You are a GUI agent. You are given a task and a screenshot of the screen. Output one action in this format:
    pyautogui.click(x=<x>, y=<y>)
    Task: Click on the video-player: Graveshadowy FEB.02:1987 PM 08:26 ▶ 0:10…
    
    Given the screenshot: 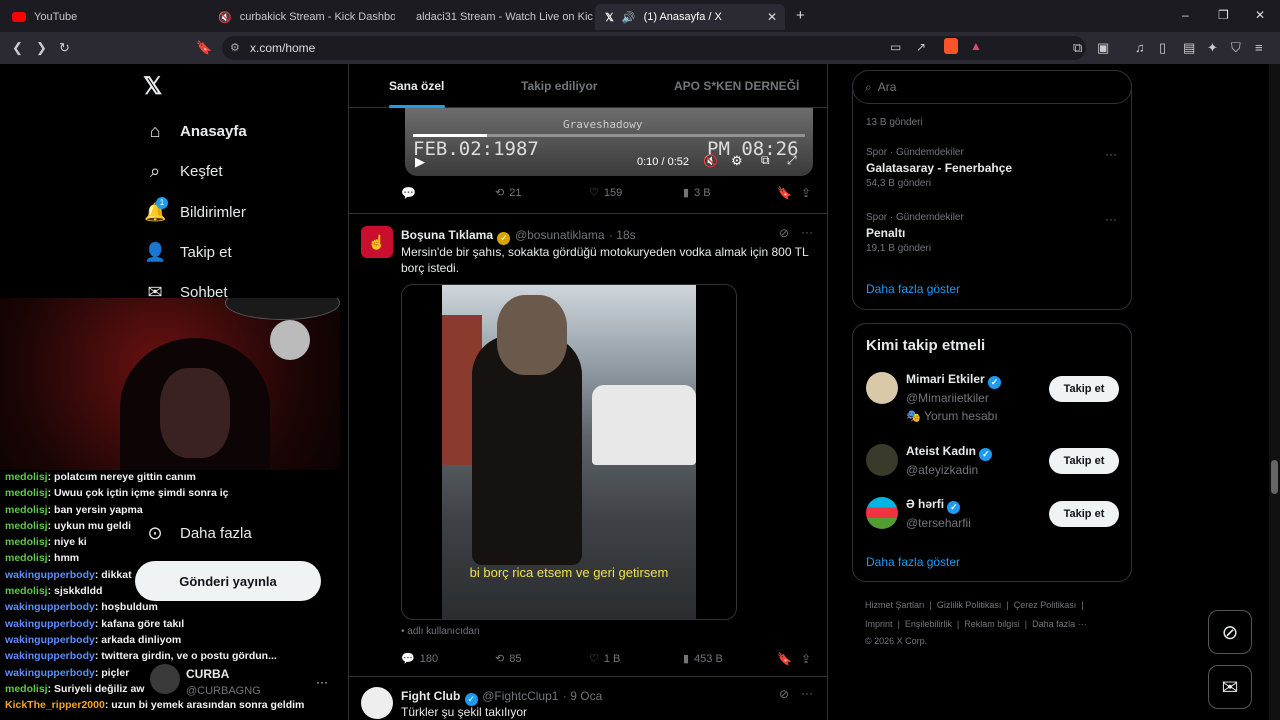 What is the action you would take?
    pyautogui.click(x=609, y=142)
    